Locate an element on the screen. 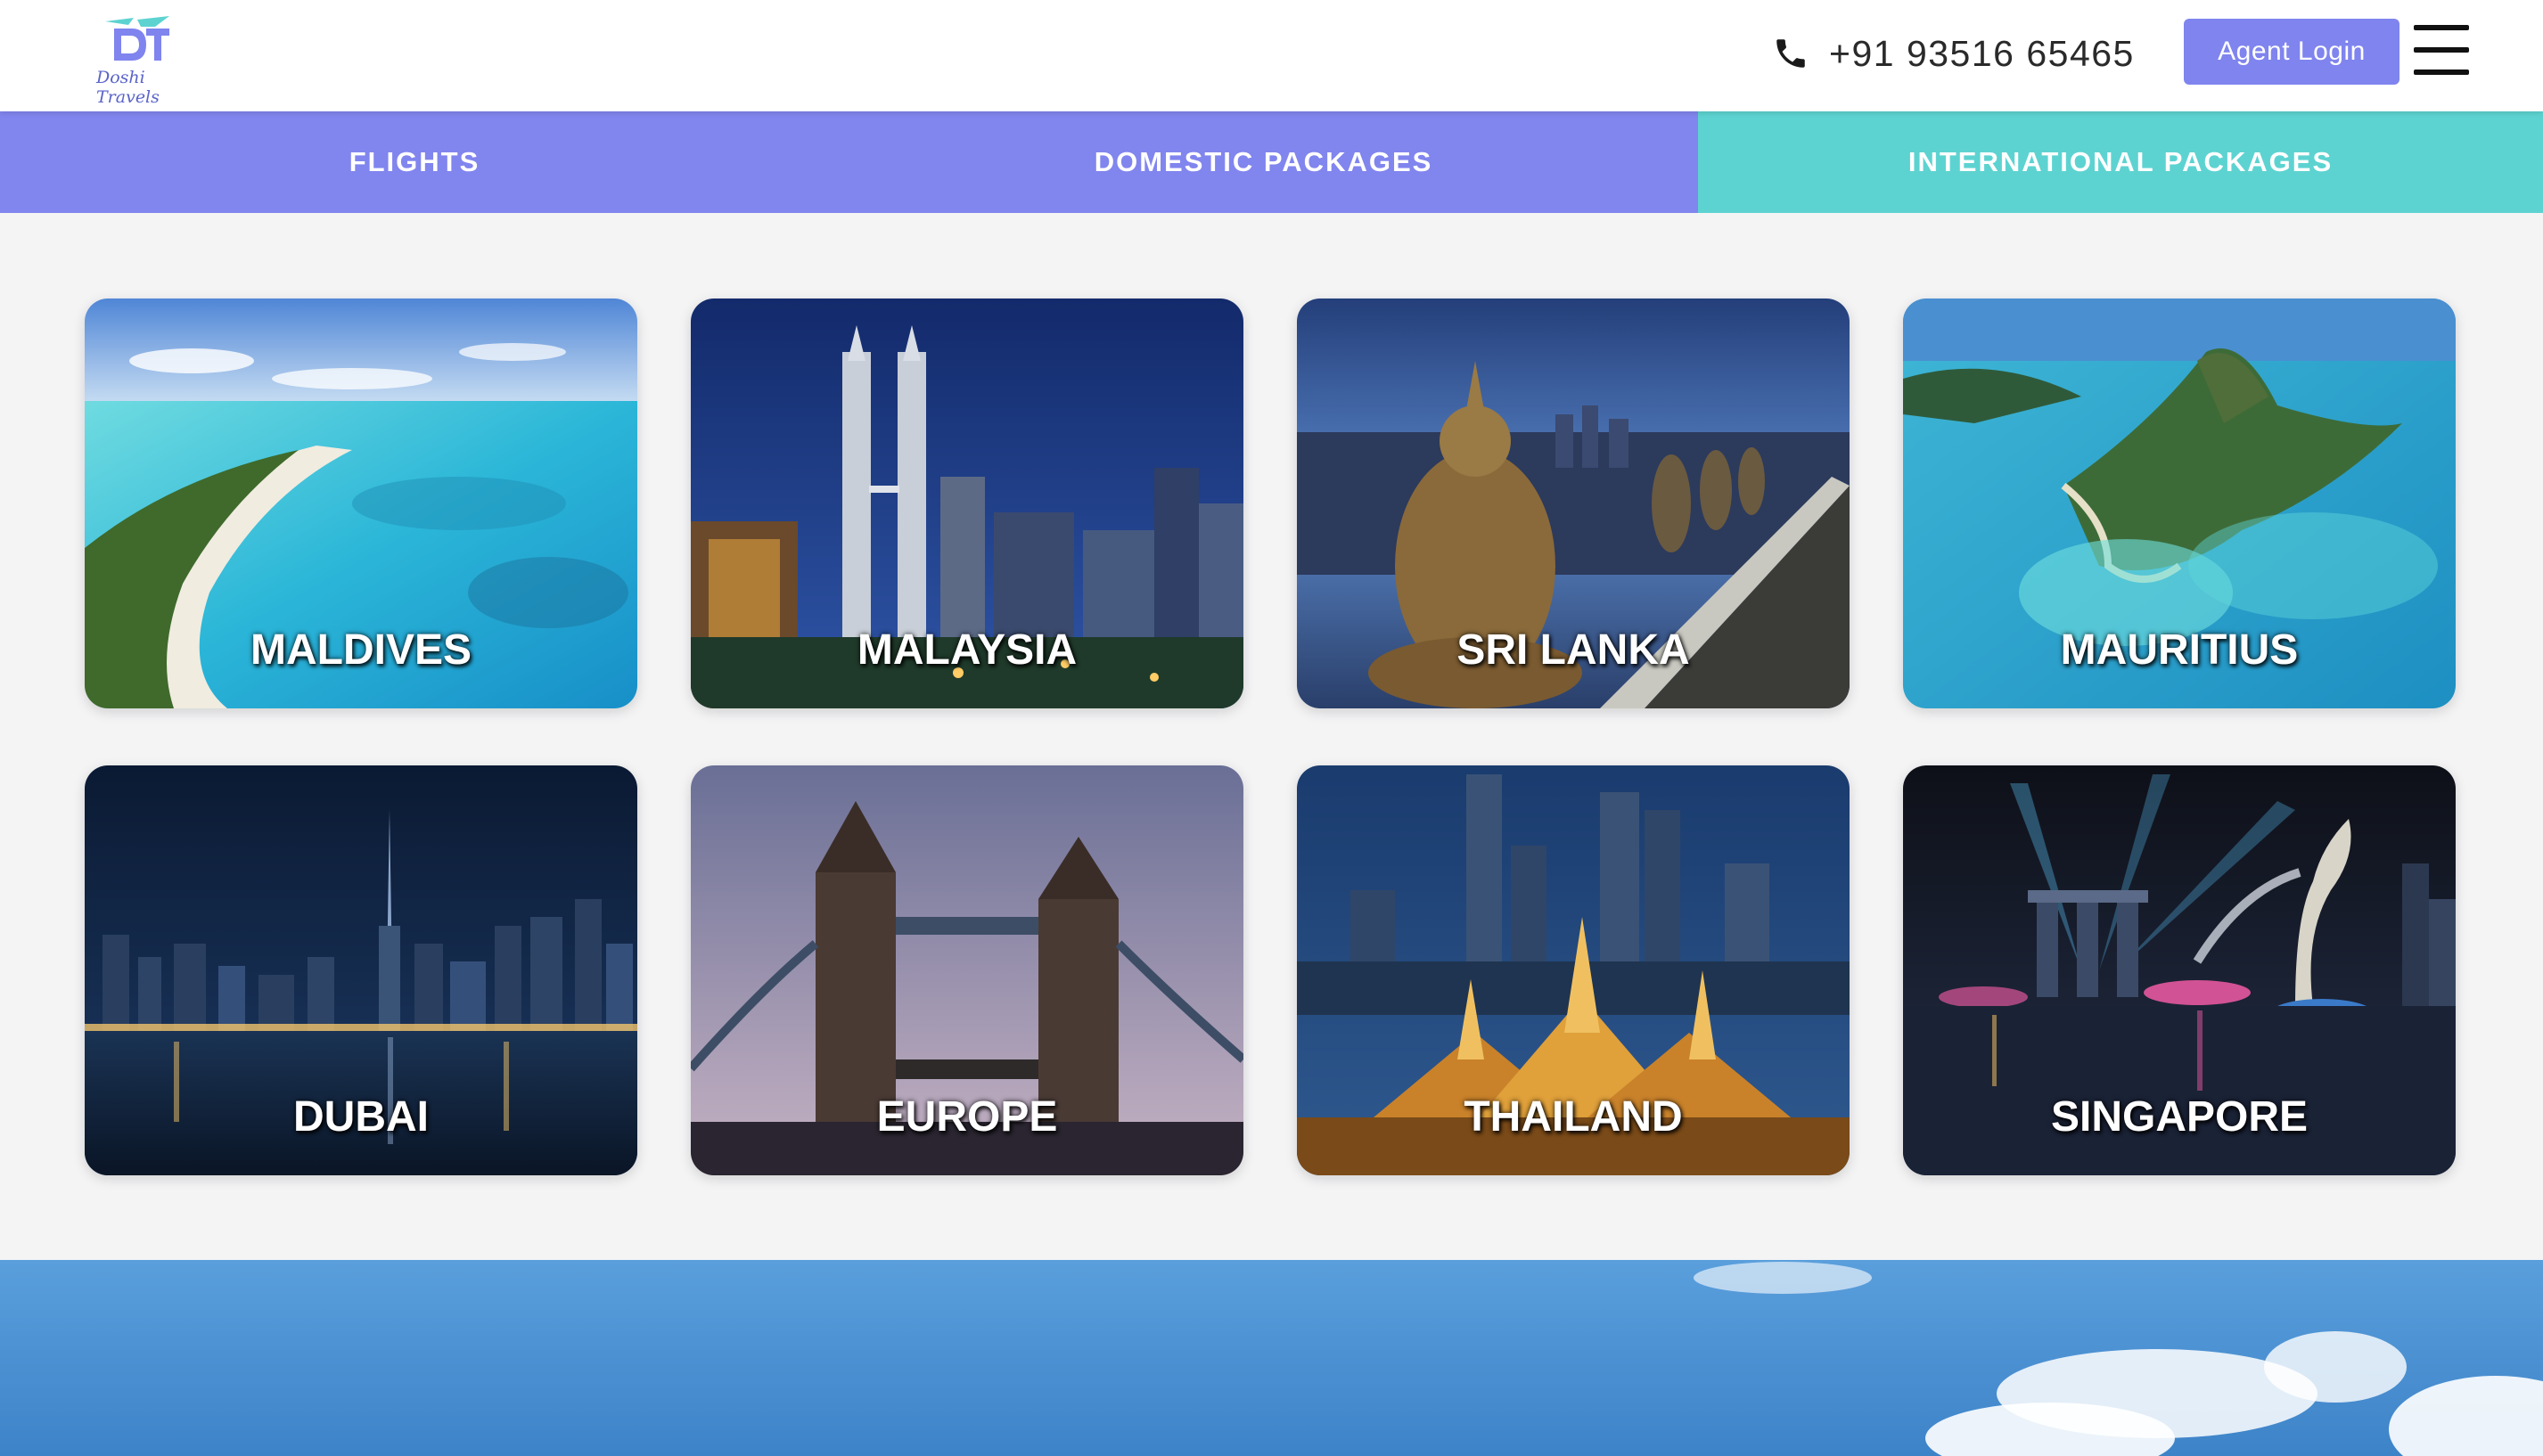 The height and width of the screenshot is (1456, 2543). tab-international-packages: INTERNATIONAL PACKAGES is located at coordinates (2120, 162).